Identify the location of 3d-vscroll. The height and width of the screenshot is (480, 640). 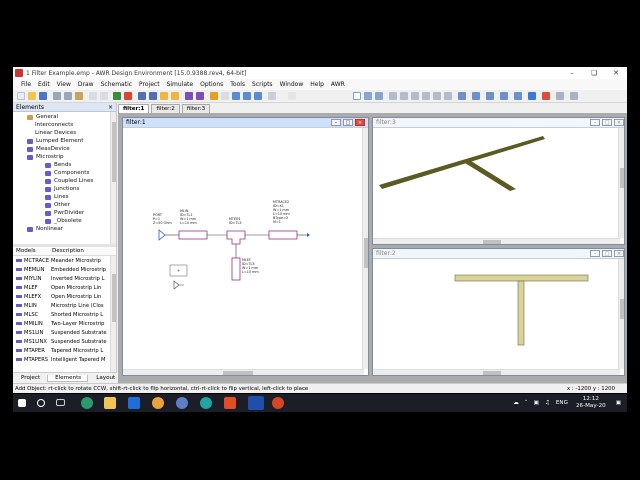
(621, 183).